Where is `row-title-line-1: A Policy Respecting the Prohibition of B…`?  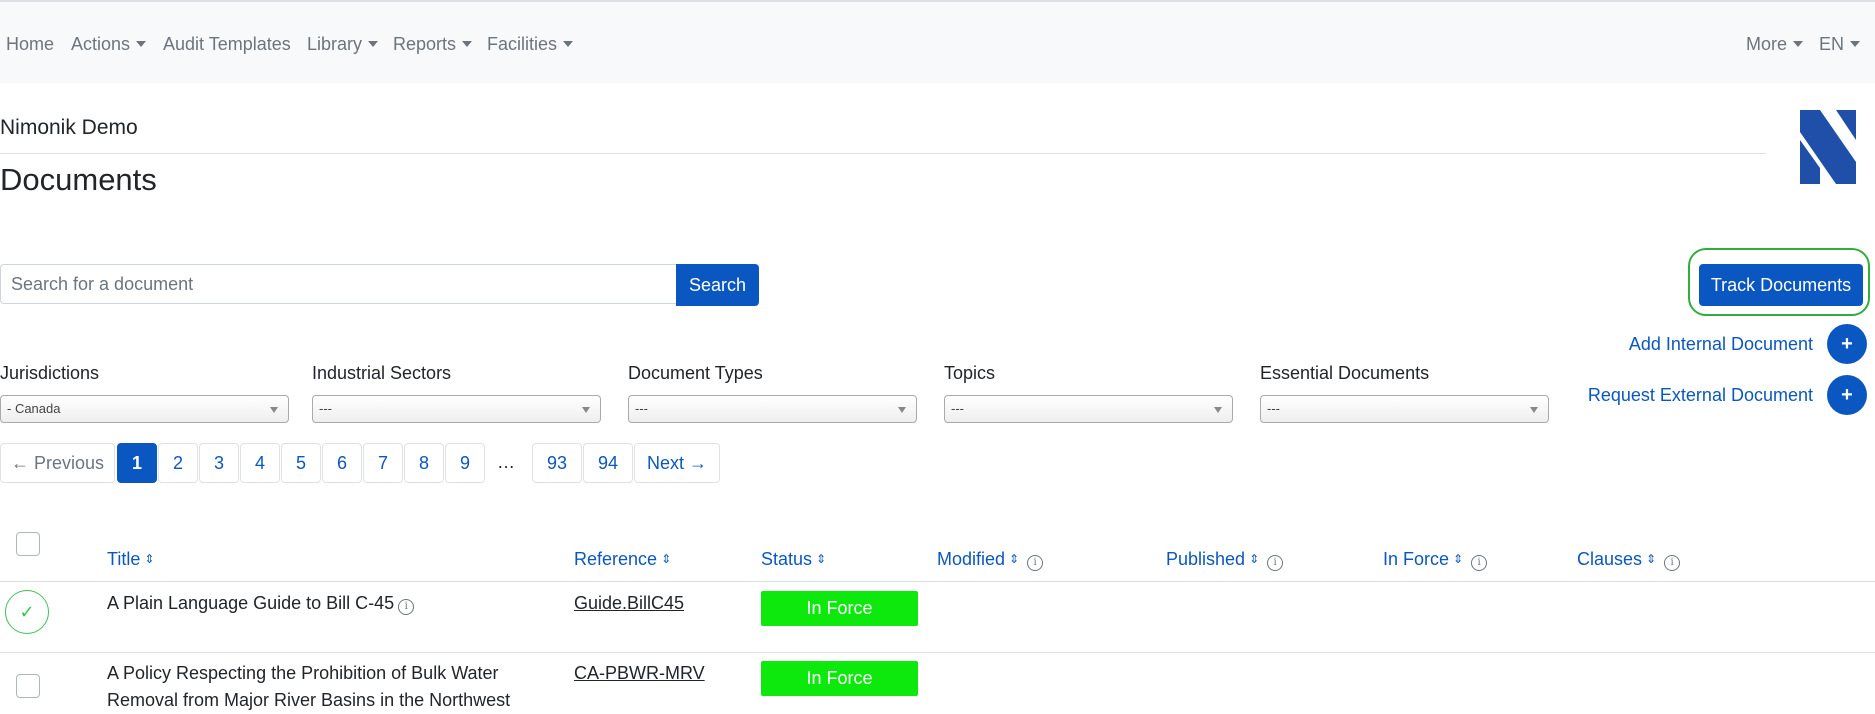 row-title-line-1: A Policy Respecting the Prohibition of B… is located at coordinates (308, 673).